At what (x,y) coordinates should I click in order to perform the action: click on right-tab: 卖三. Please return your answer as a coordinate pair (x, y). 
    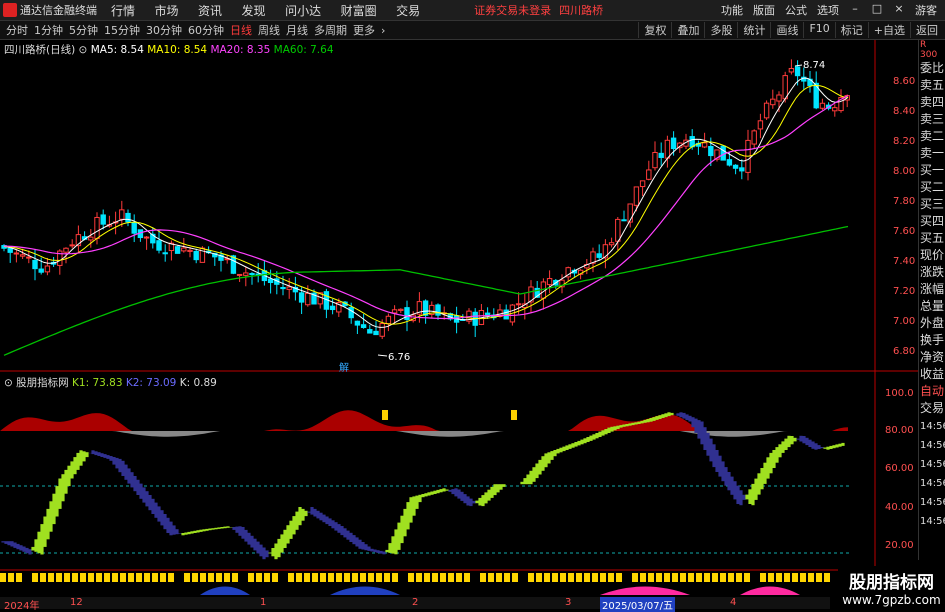
    Looking at the image, I should click on (932, 119).